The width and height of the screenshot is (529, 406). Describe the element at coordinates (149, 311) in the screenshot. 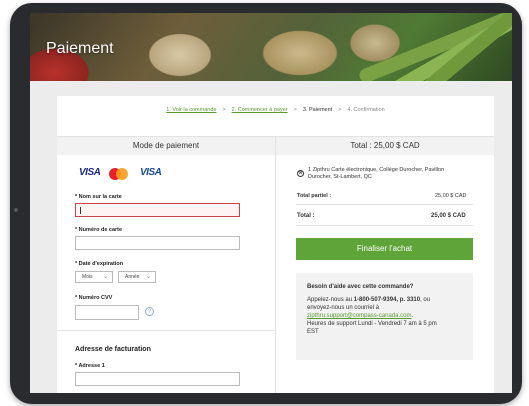

I see `help-icon: ?` at that location.